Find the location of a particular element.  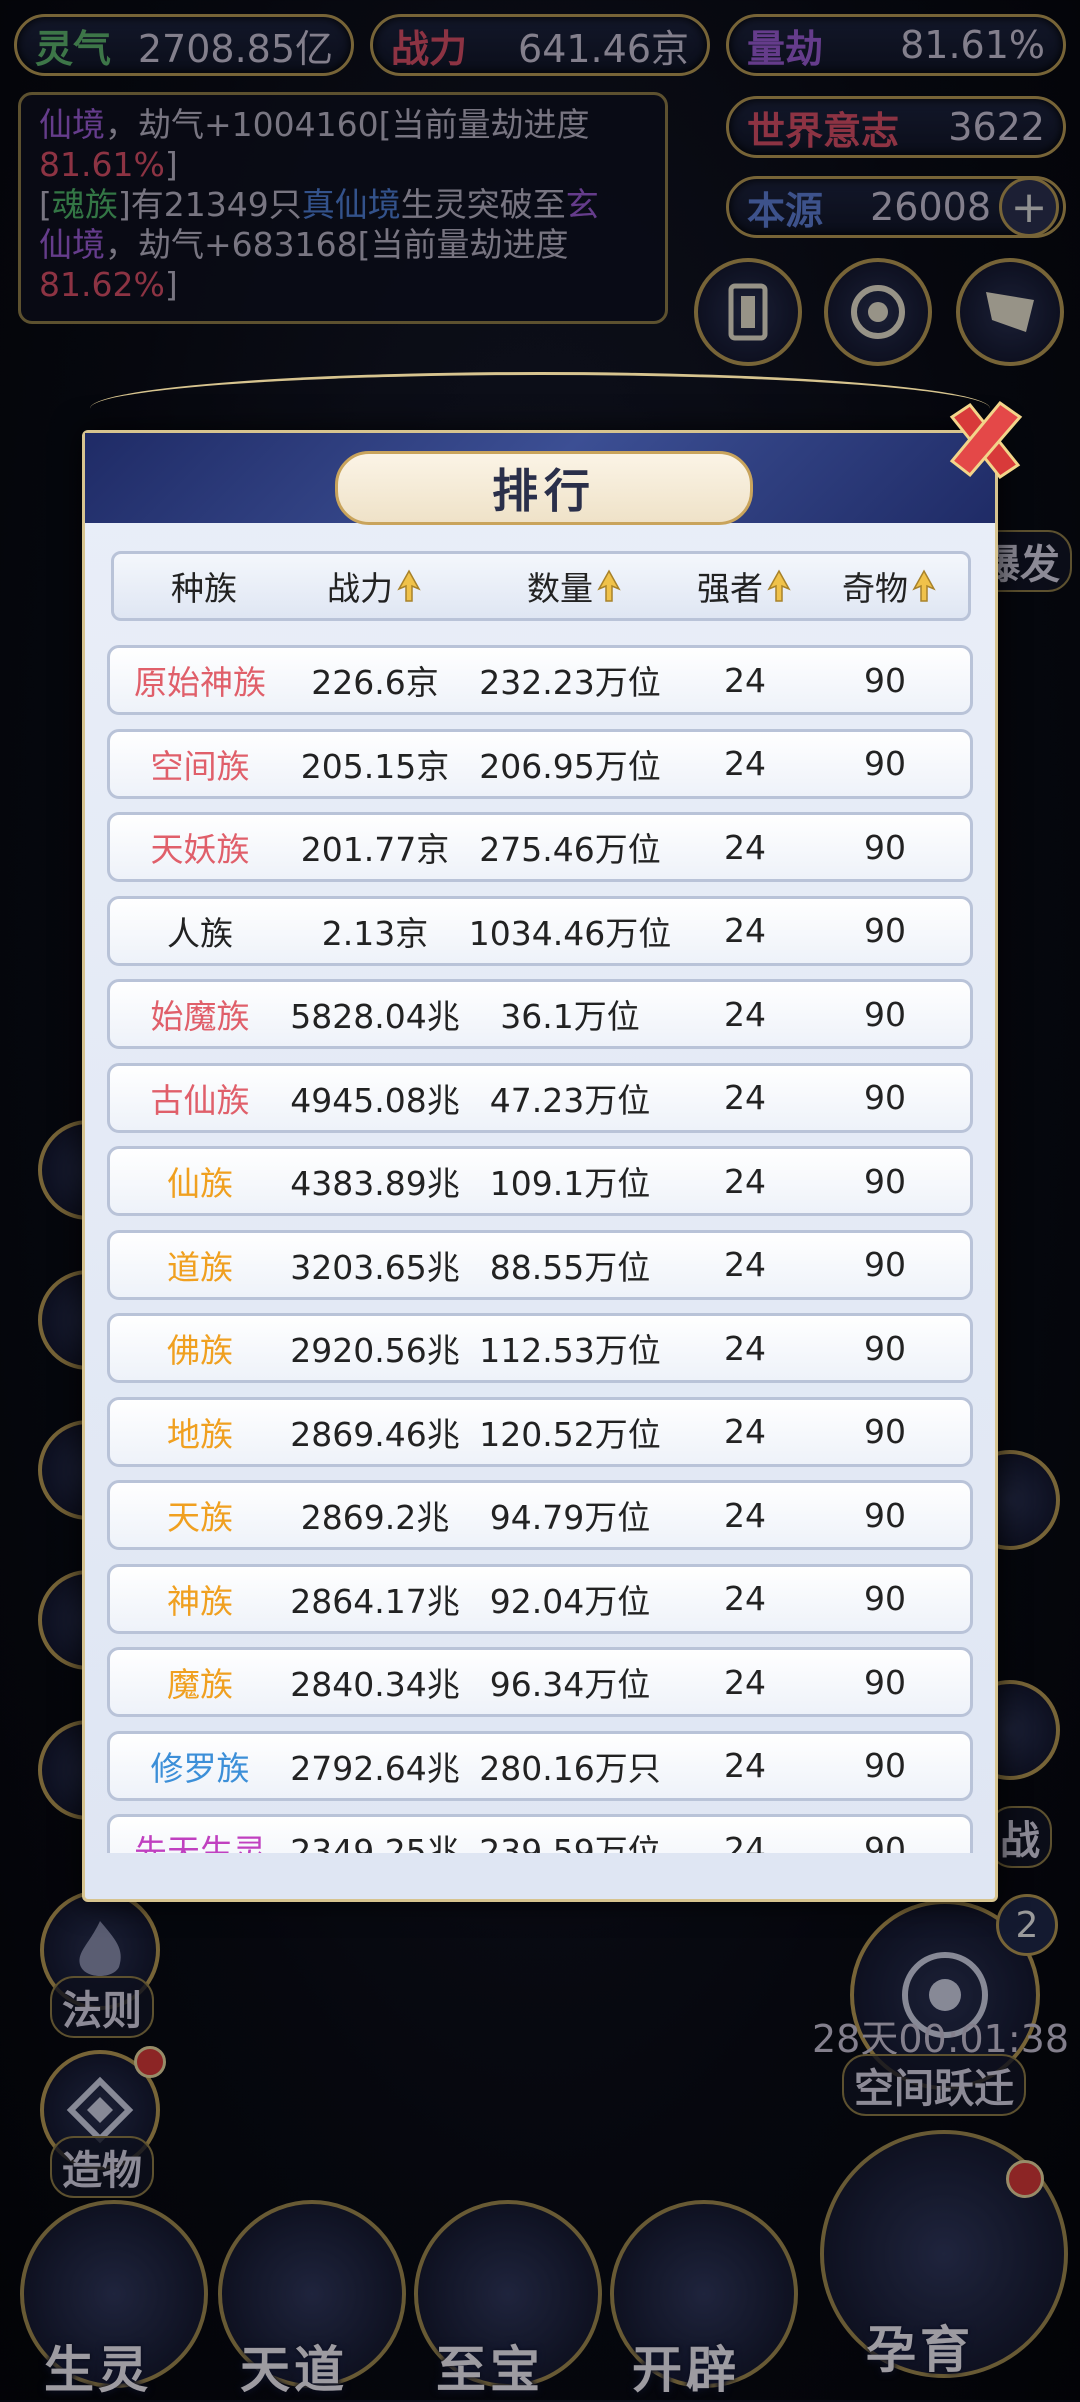

count-cell: 96.34万位 is located at coordinates (570, 1684).